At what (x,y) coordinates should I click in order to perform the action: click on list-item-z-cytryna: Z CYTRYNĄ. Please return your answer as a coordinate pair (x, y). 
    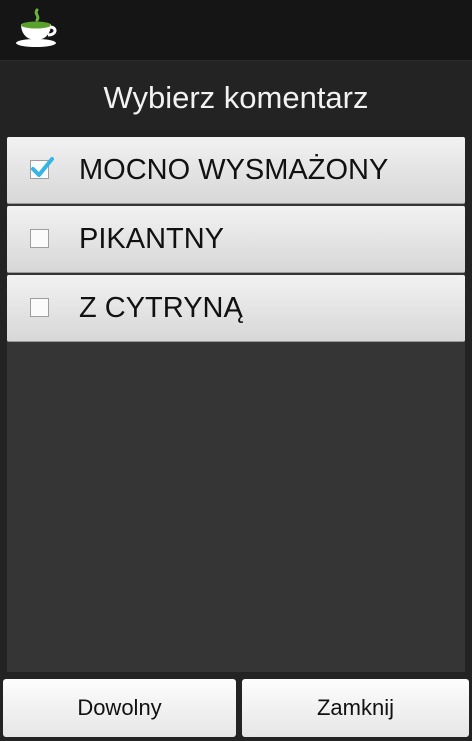
    Looking at the image, I should click on (236, 308).